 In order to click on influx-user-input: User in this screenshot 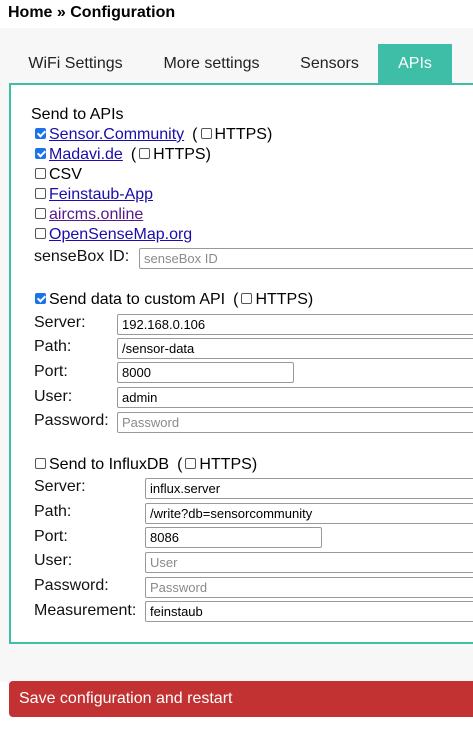, I will do `click(309, 562)`.